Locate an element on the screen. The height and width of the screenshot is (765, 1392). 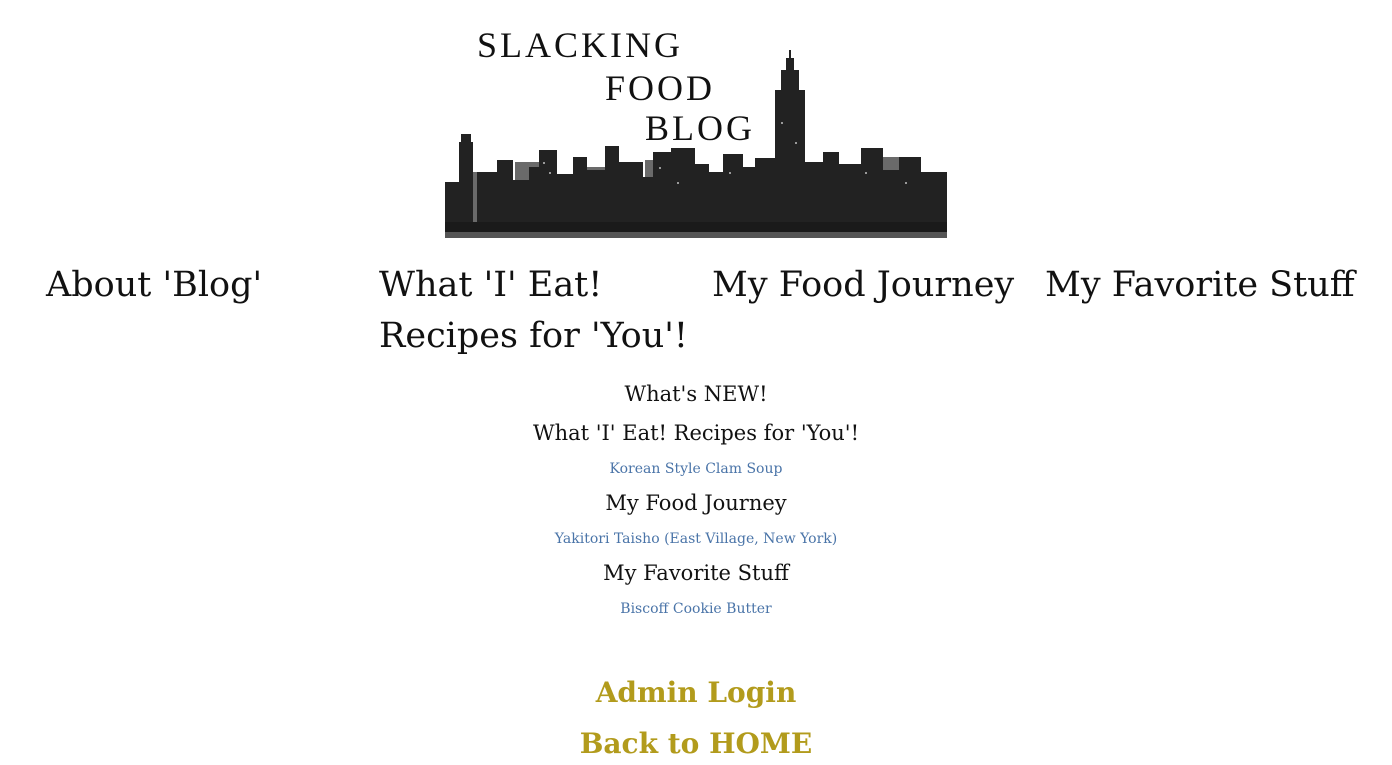
nav-link-about: About 'Blog' is located at coordinates (154, 285).